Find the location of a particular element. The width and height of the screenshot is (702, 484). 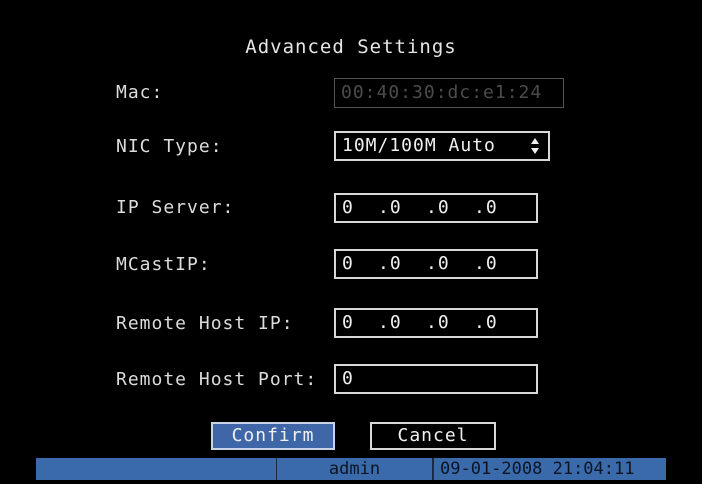

mcast-ip-input: 0 .0 .0 .0 is located at coordinates (436, 264).